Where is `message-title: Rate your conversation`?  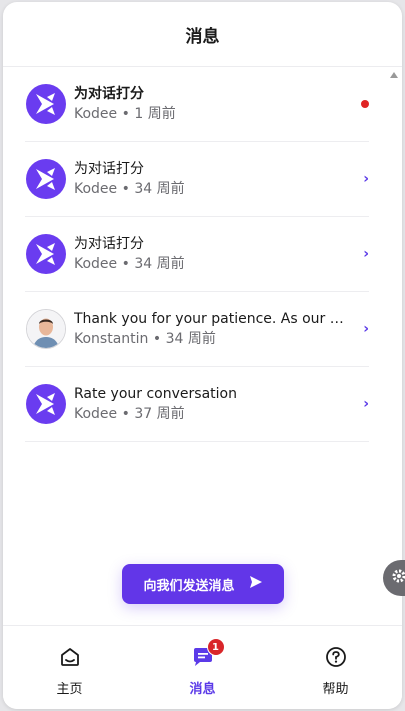 message-title: Rate your conversation is located at coordinates (155, 394).